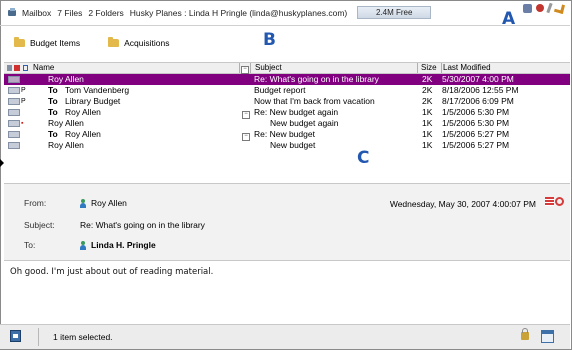 The width and height of the screenshot is (572, 350). Describe the element at coordinates (314, 101) in the screenshot. I see `message-subject: Now that I'm back from vacation` at that location.